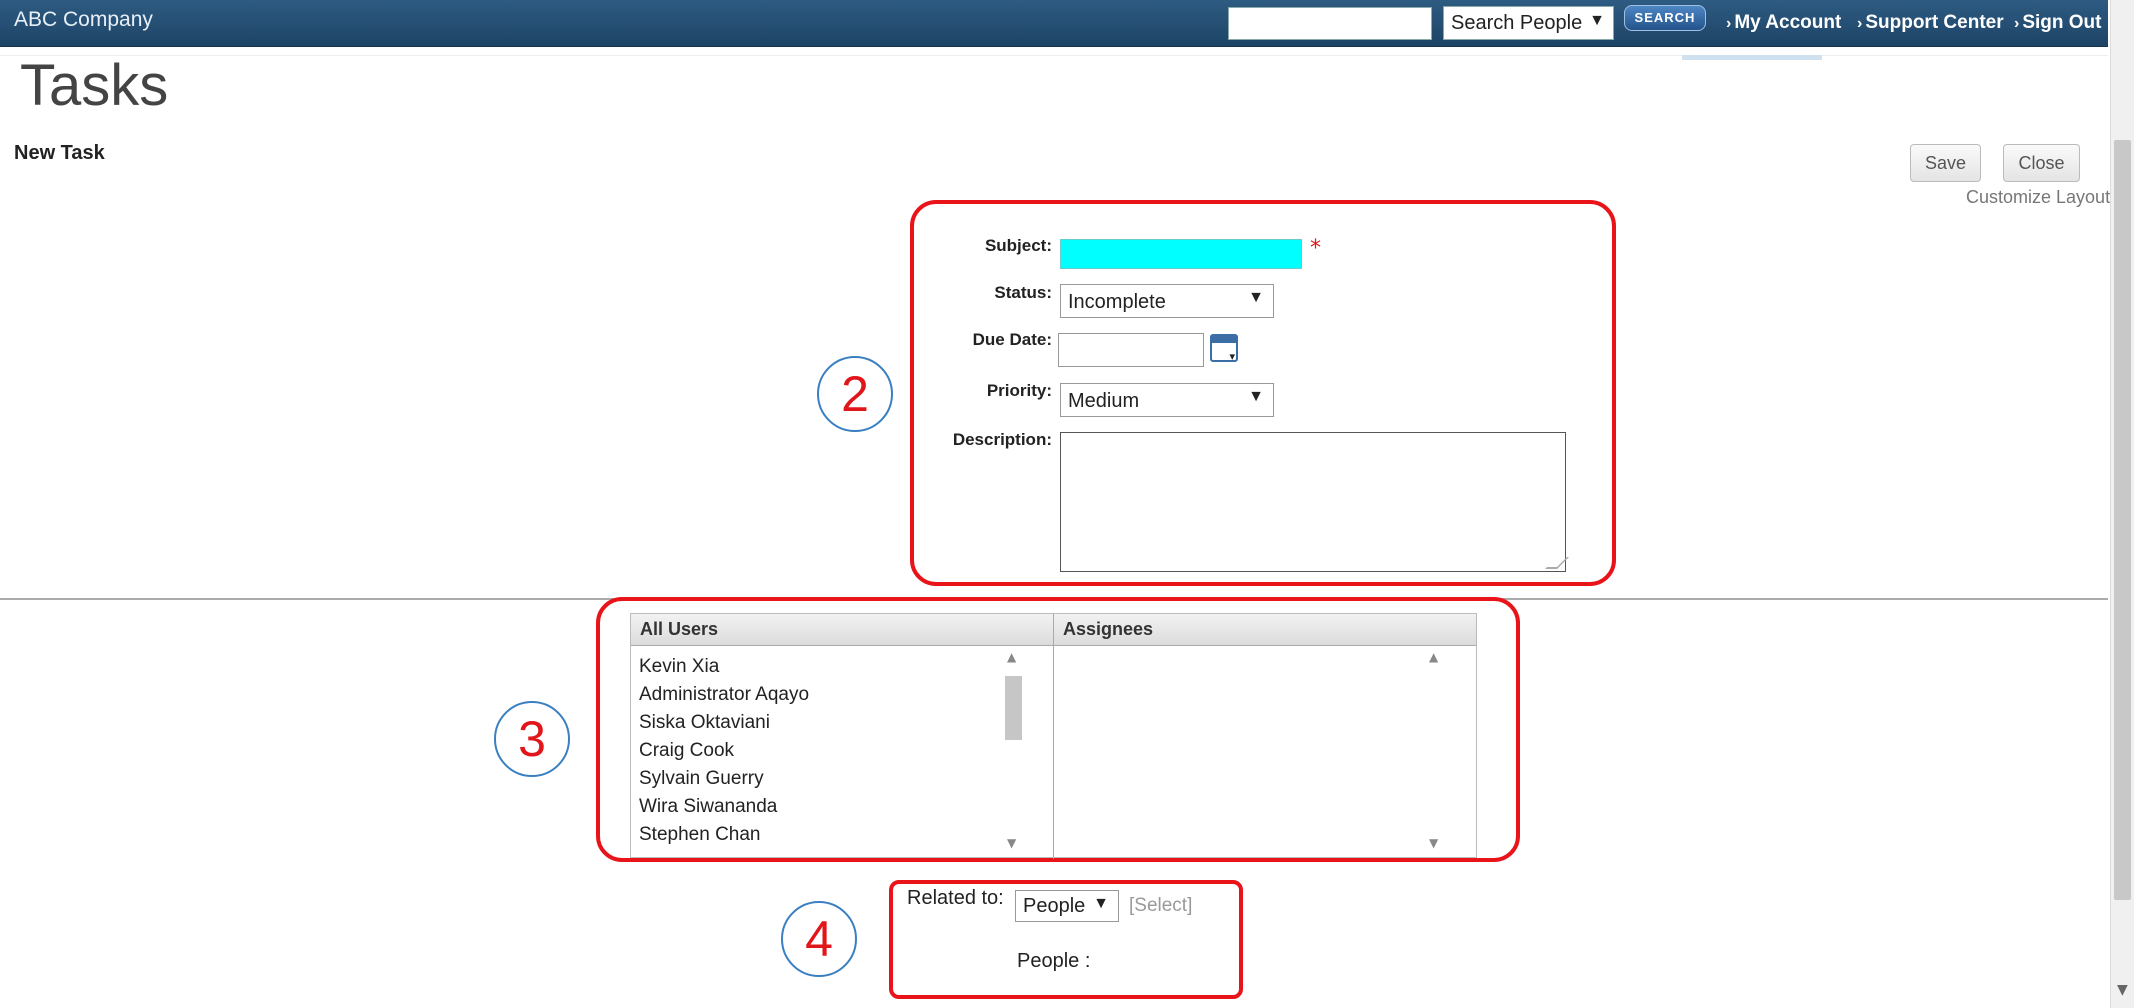  Describe the element at coordinates (724, 695) in the screenshot. I see `list-item: Administrator Aqayo` at that location.